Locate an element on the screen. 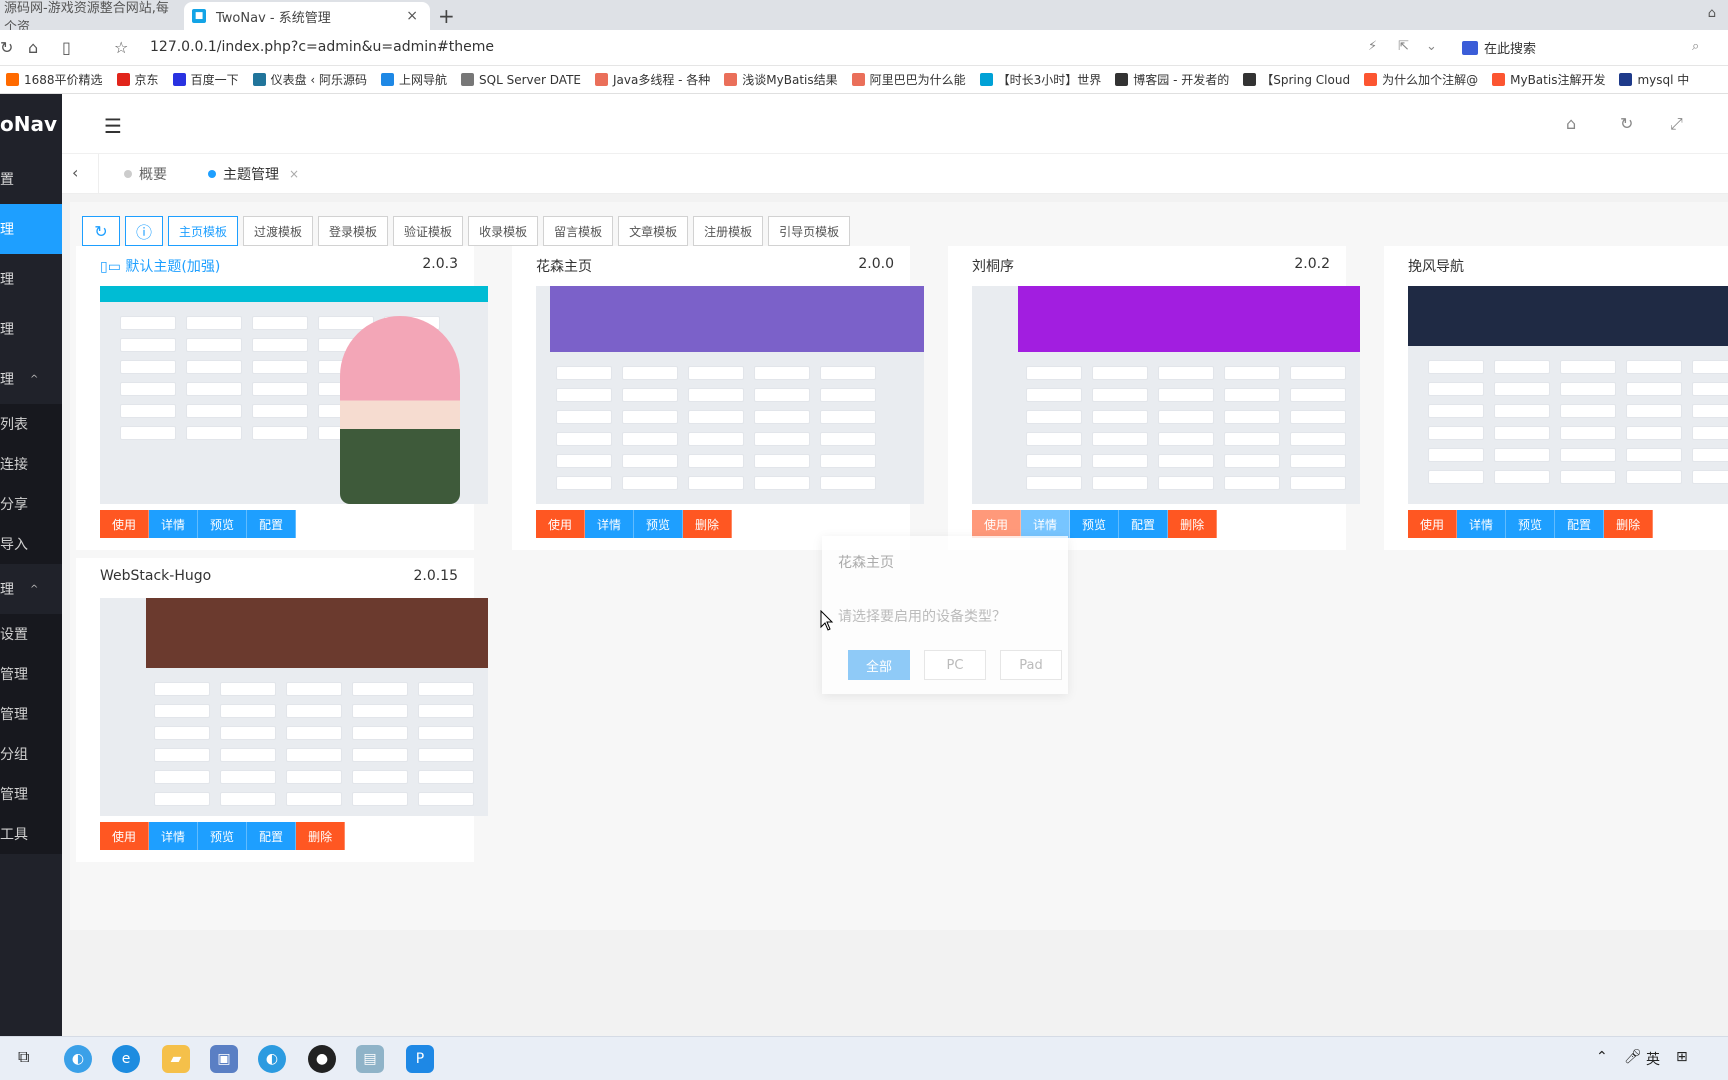 This screenshot has height=1080, width=1728. bookmark-item: 京东 is located at coordinates (139, 79).